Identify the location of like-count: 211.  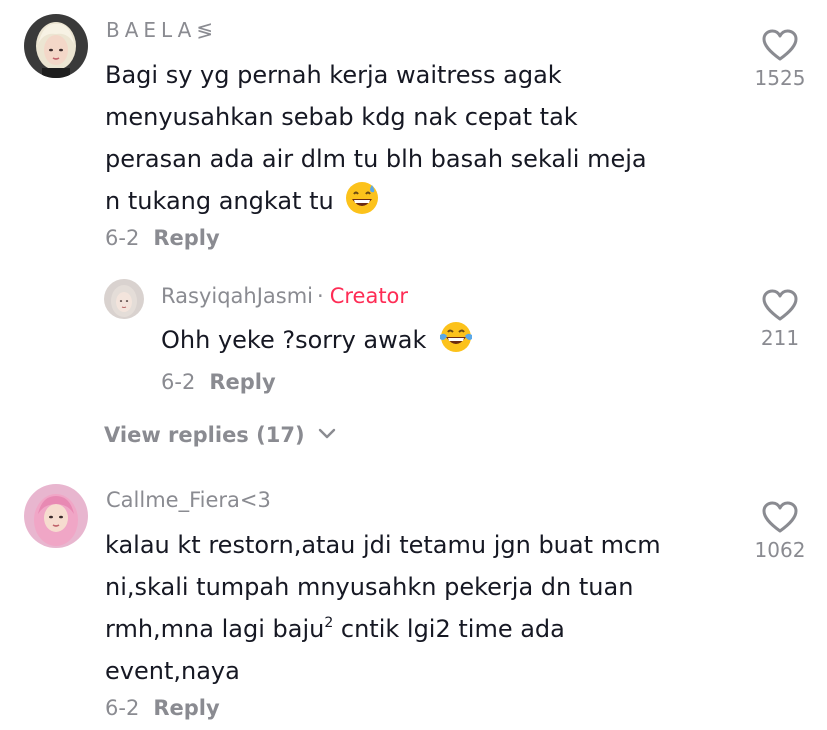
(780, 338).